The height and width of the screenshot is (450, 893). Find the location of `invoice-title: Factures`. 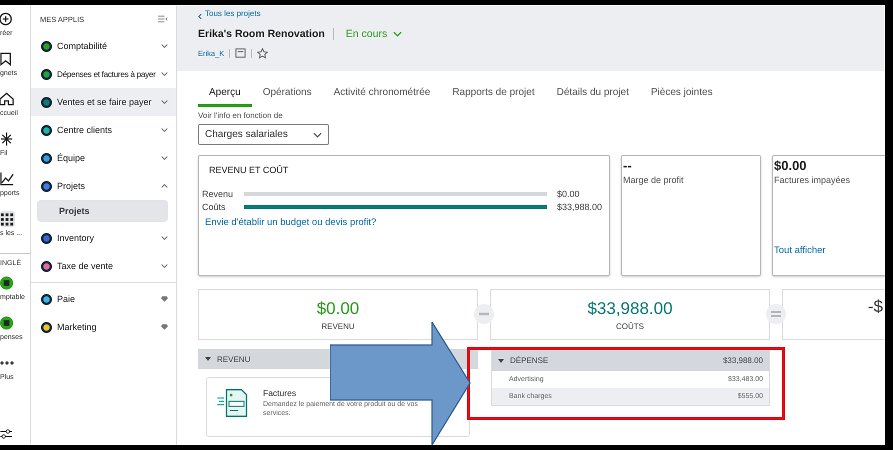

invoice-title: Factures is located at coordinates (280, 393).